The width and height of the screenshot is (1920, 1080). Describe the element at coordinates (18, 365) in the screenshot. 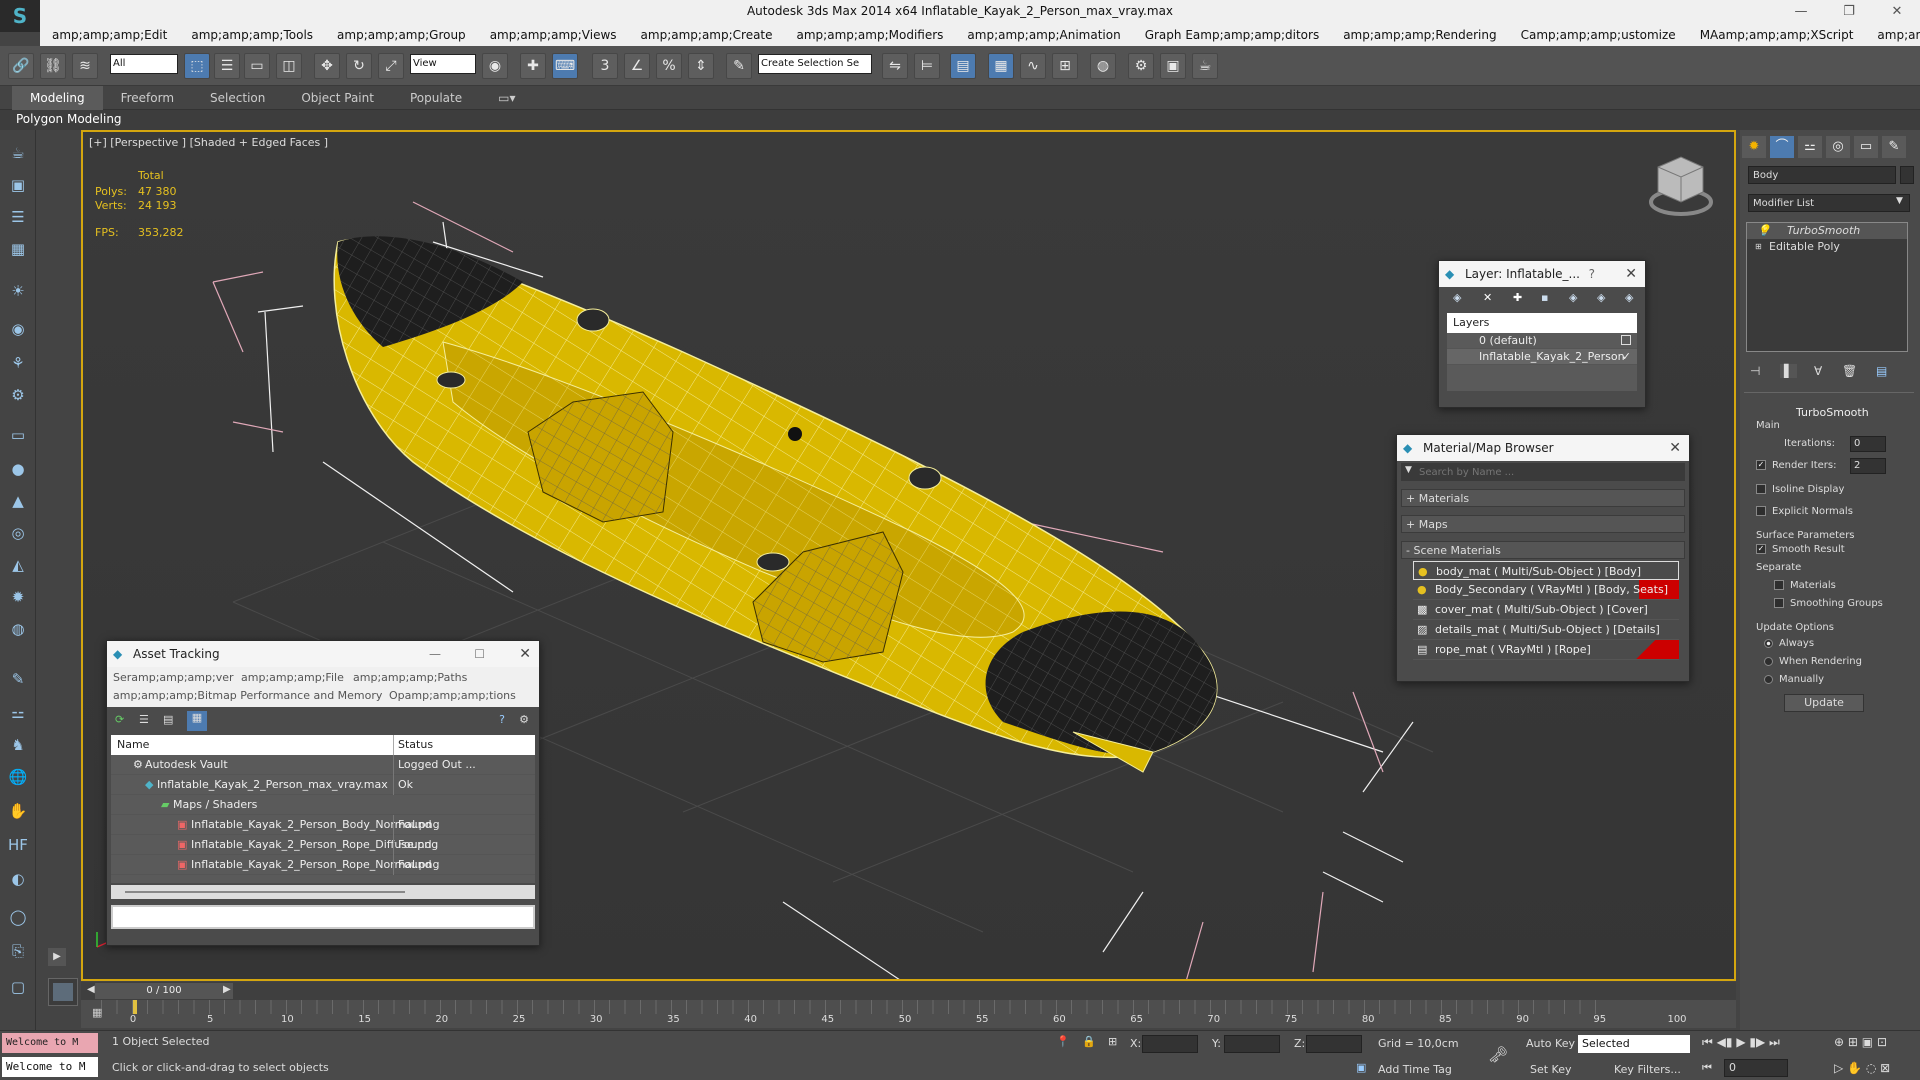

I see `helper-icon: ⚘` at that location.